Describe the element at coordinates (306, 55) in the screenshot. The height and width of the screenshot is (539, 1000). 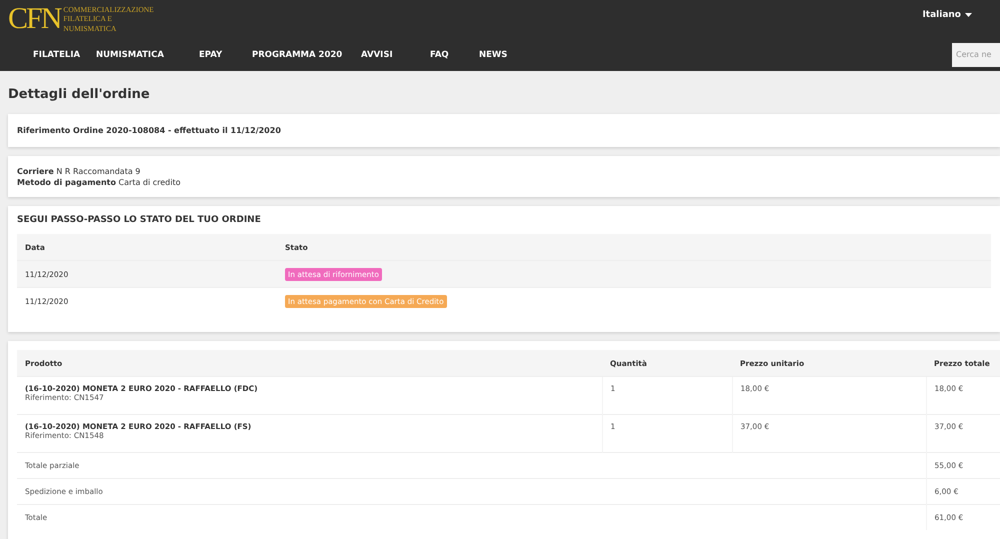
I see `nav-link: PROGRAMMA 2020` at that location.